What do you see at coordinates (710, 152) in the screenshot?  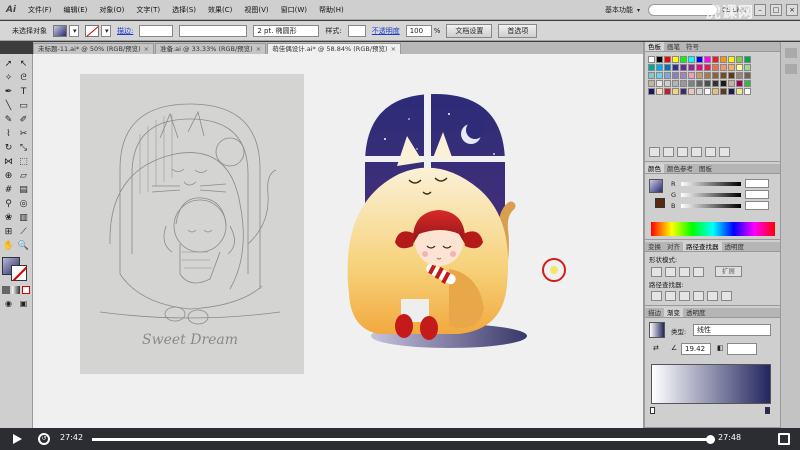 I see `new-swatch-icon` at bounding box center [710, 152].